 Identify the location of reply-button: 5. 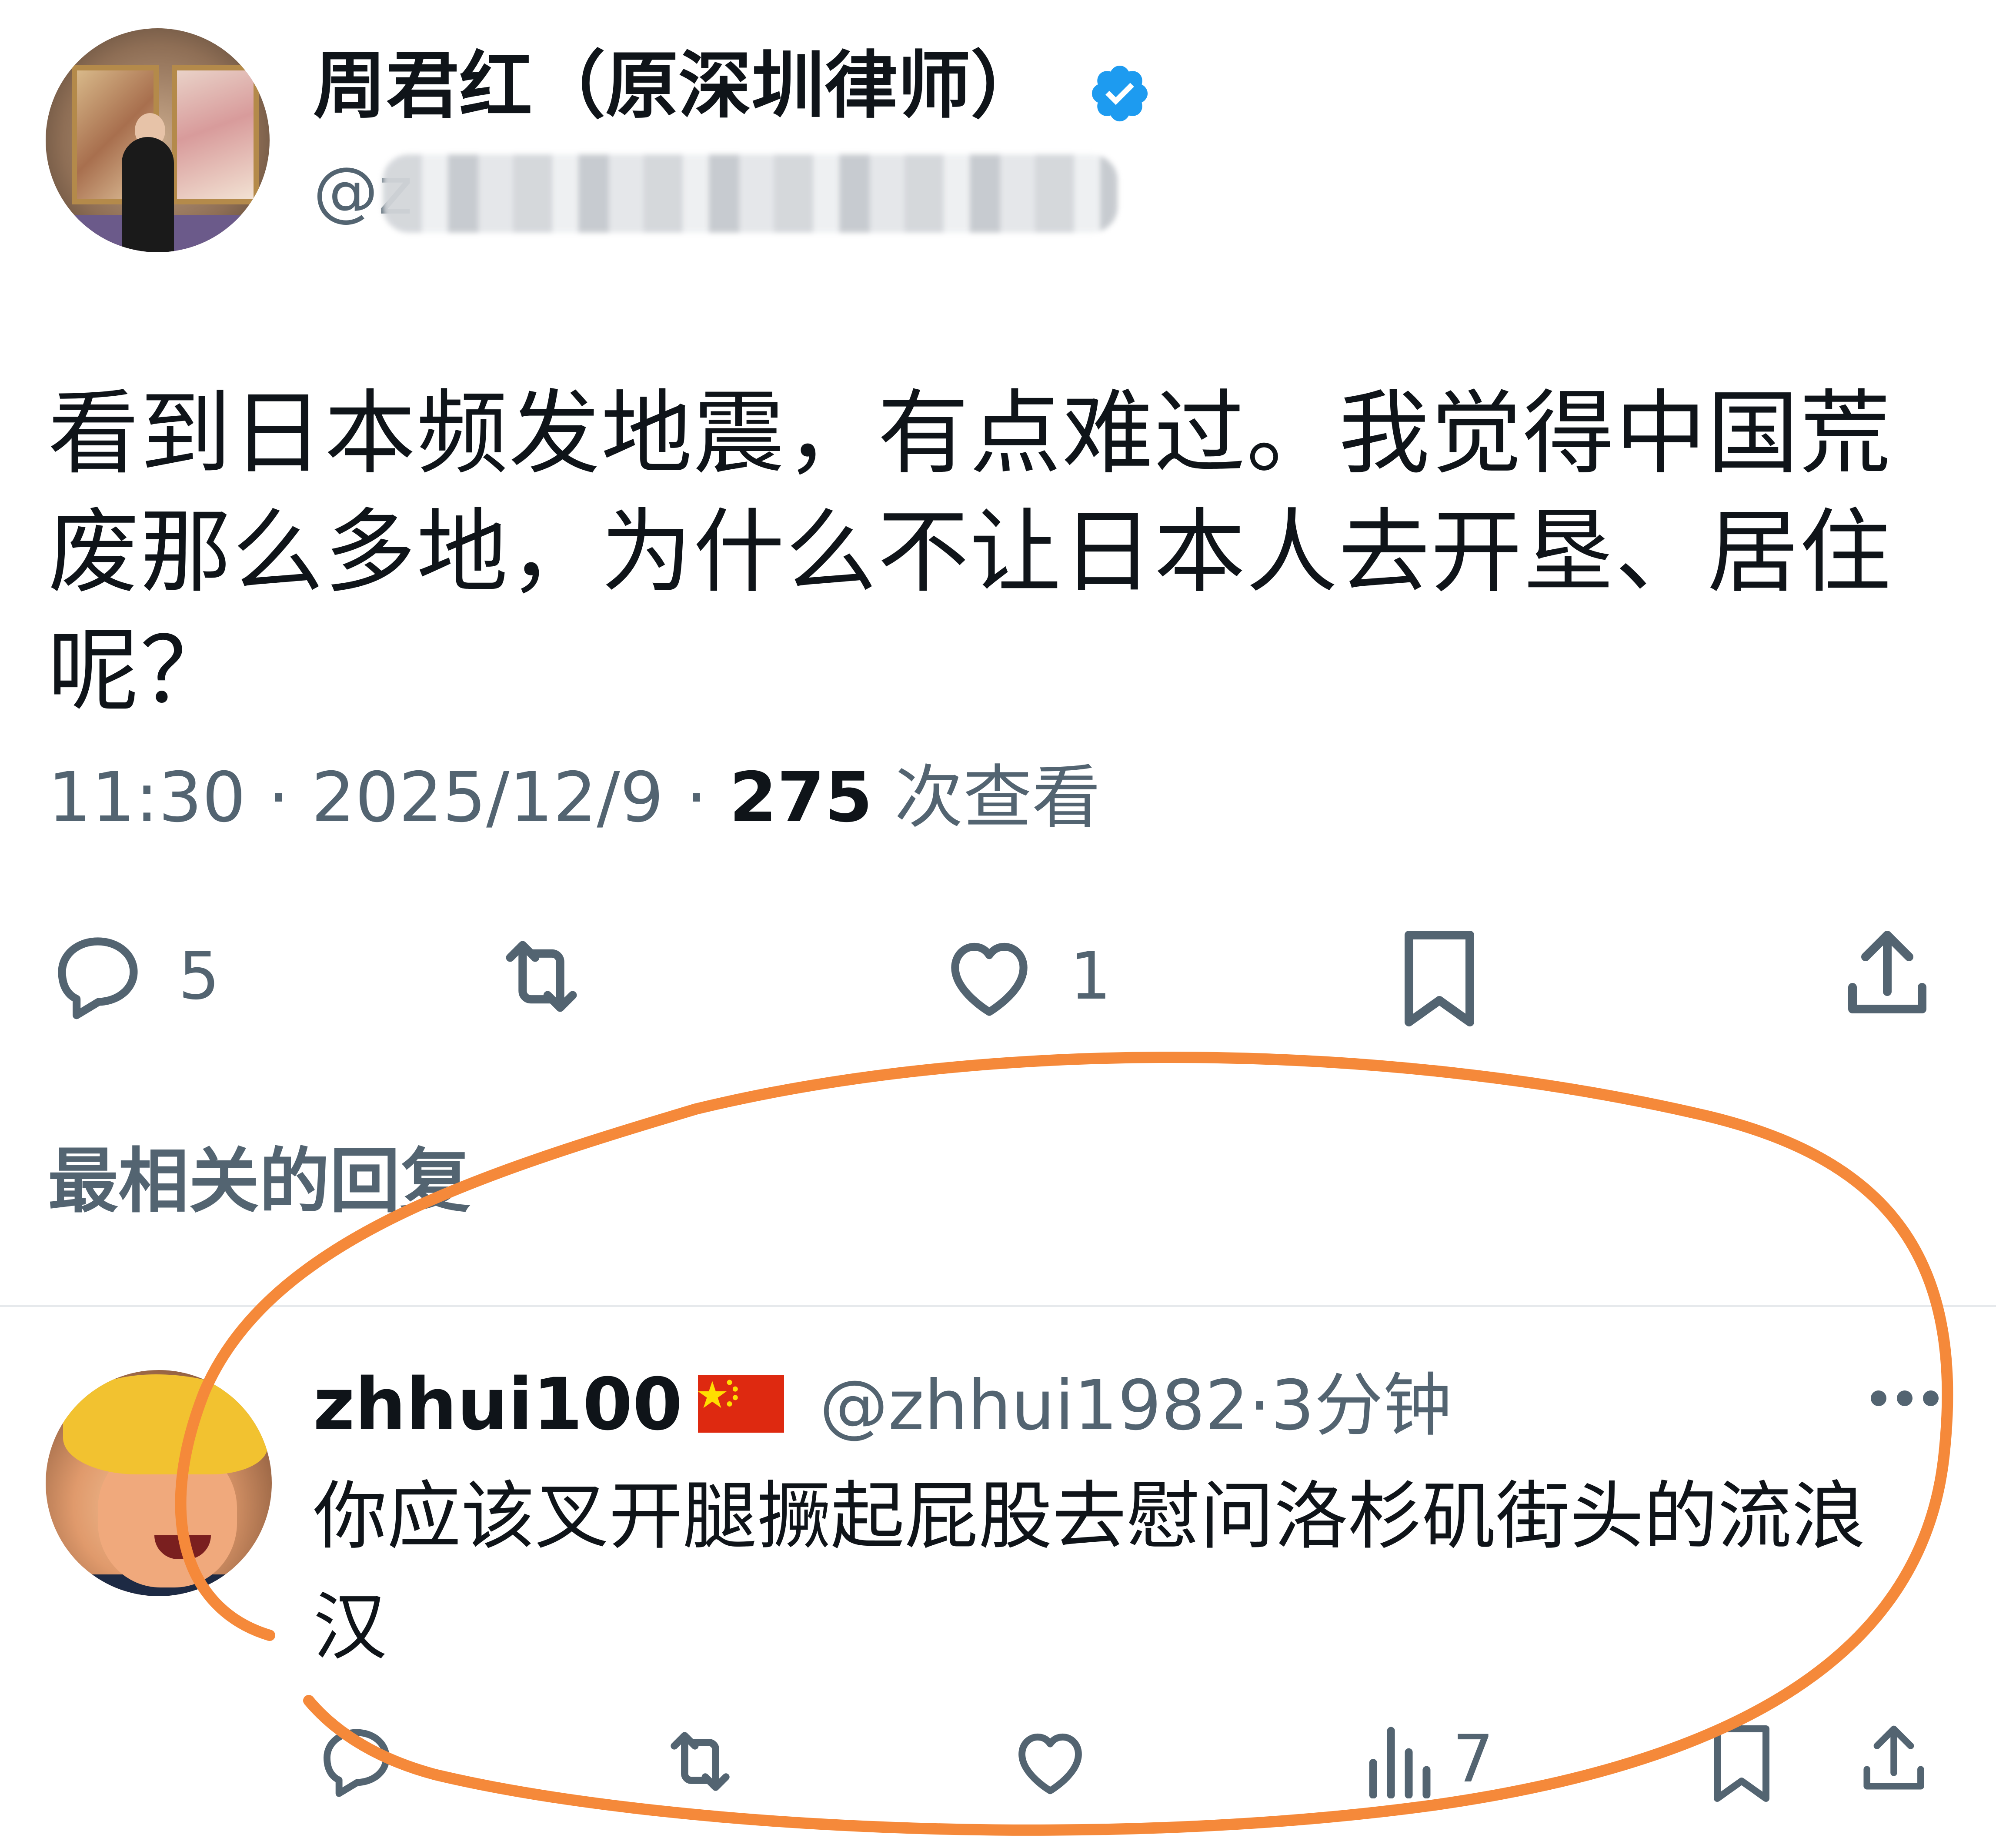
(134, 976).